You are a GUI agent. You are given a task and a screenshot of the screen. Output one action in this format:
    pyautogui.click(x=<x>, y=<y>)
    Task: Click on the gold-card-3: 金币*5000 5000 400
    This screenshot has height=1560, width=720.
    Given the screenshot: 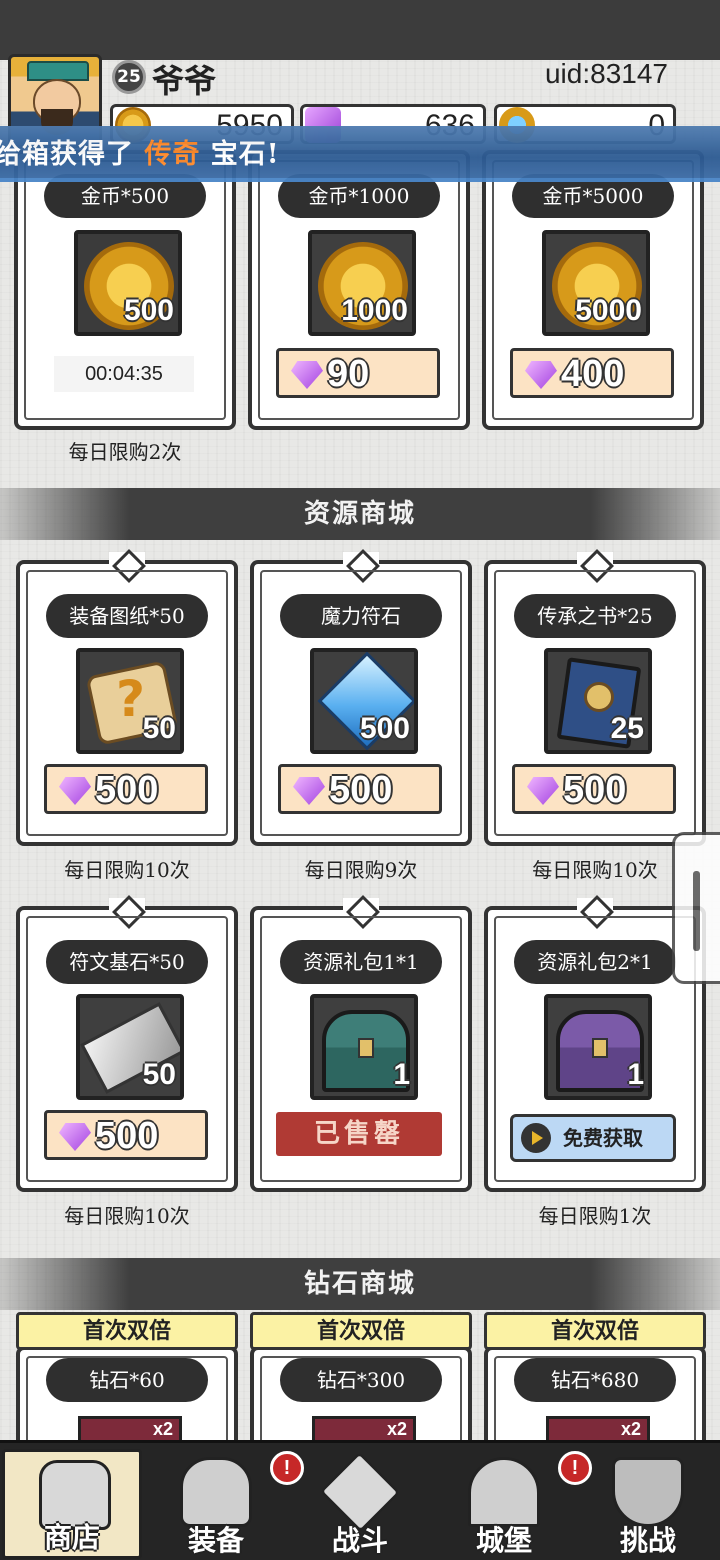 What is the action you would take?
    pyautogui.click(x=593, y=290)
    